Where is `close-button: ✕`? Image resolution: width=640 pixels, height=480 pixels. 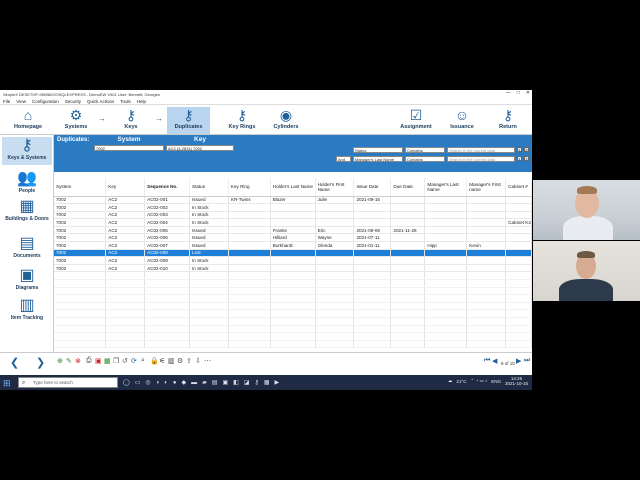
close-button: ✕ is located at coordinates (528, 93).